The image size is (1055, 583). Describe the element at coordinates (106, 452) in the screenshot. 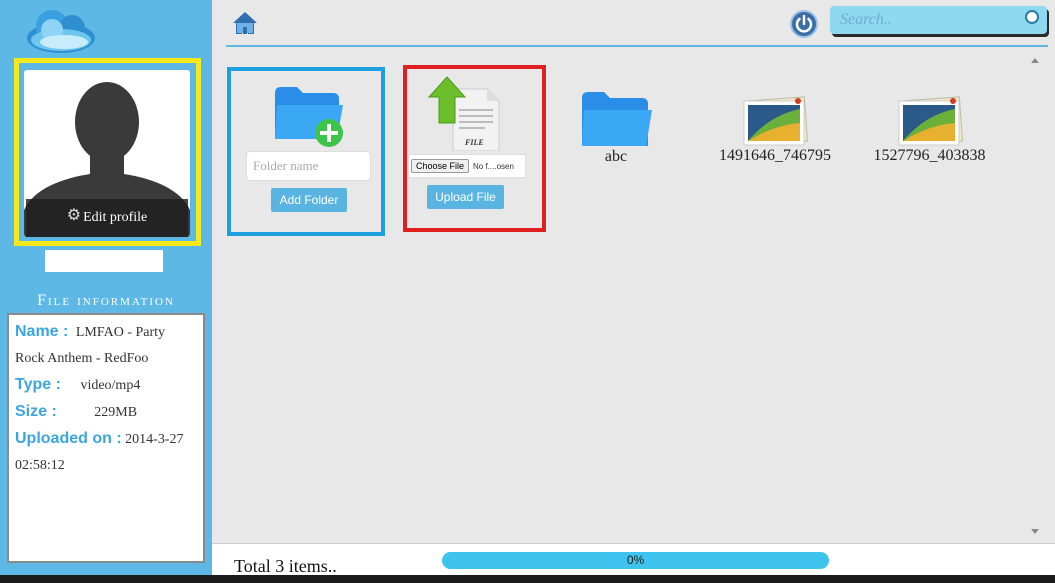

I see `fi-uploaded-row: Uploaded on : 2014-3-27 02:58:12` at that location.